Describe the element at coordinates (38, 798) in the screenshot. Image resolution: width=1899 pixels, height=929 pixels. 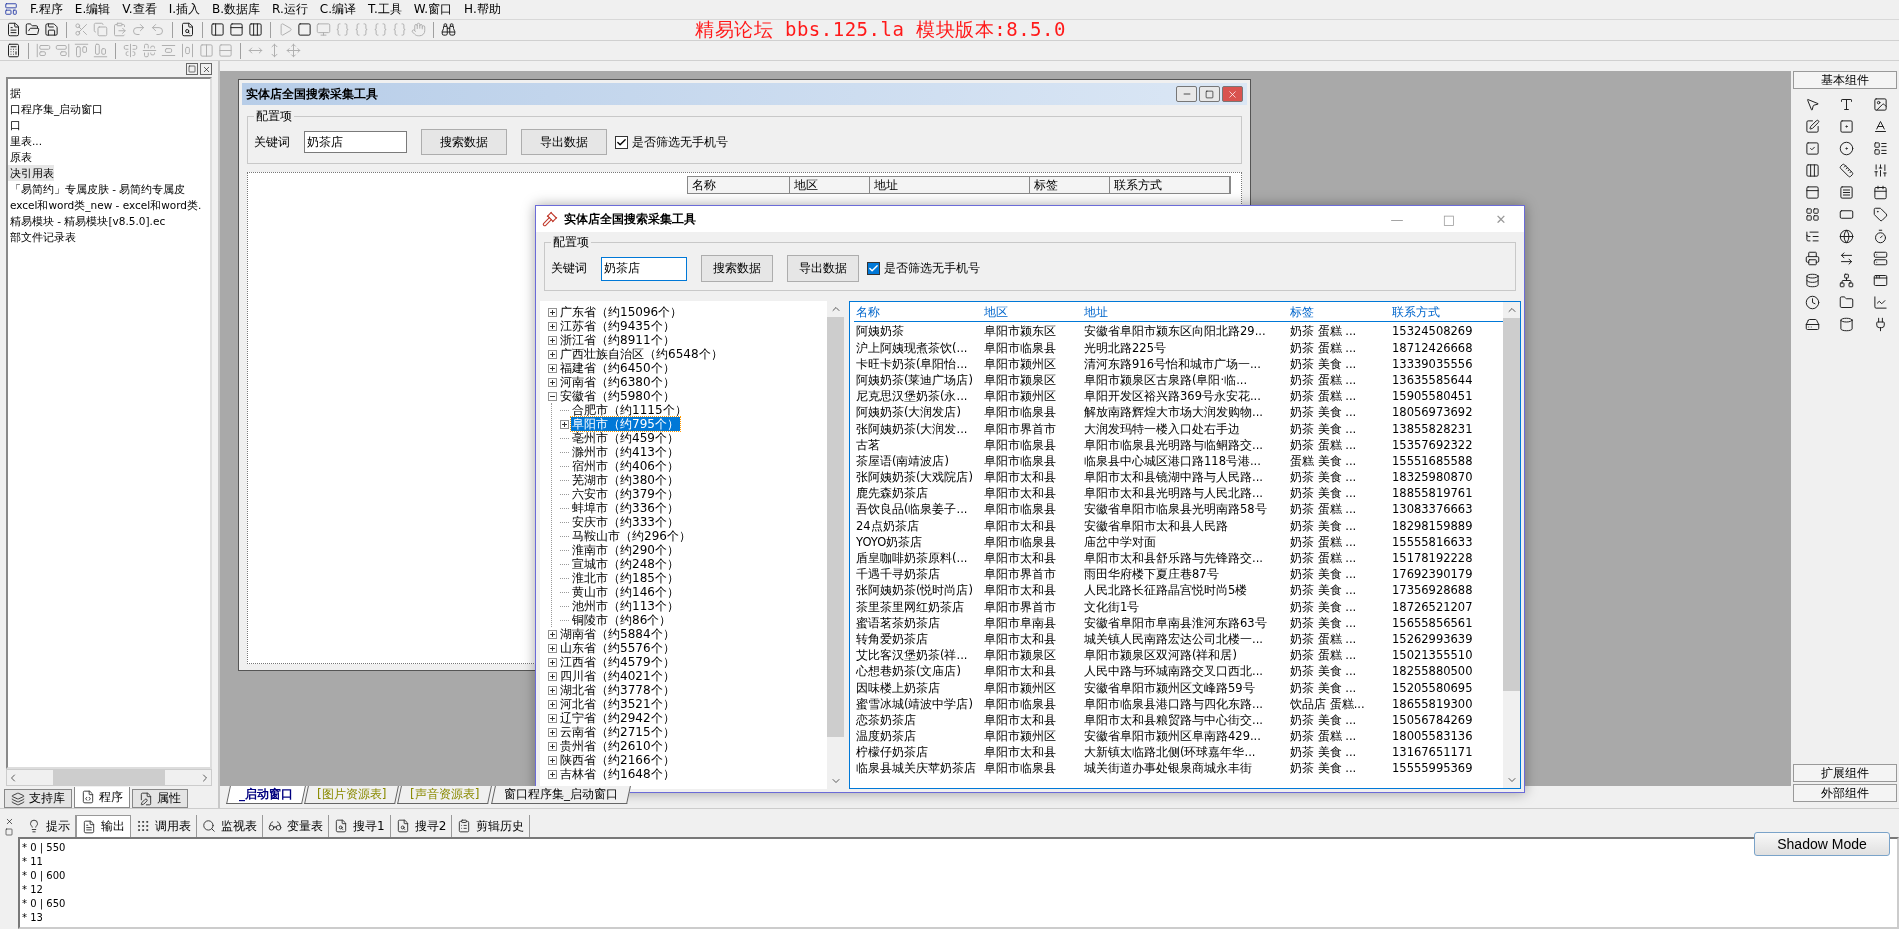
I see `panel-tab: 支持库` at that location.